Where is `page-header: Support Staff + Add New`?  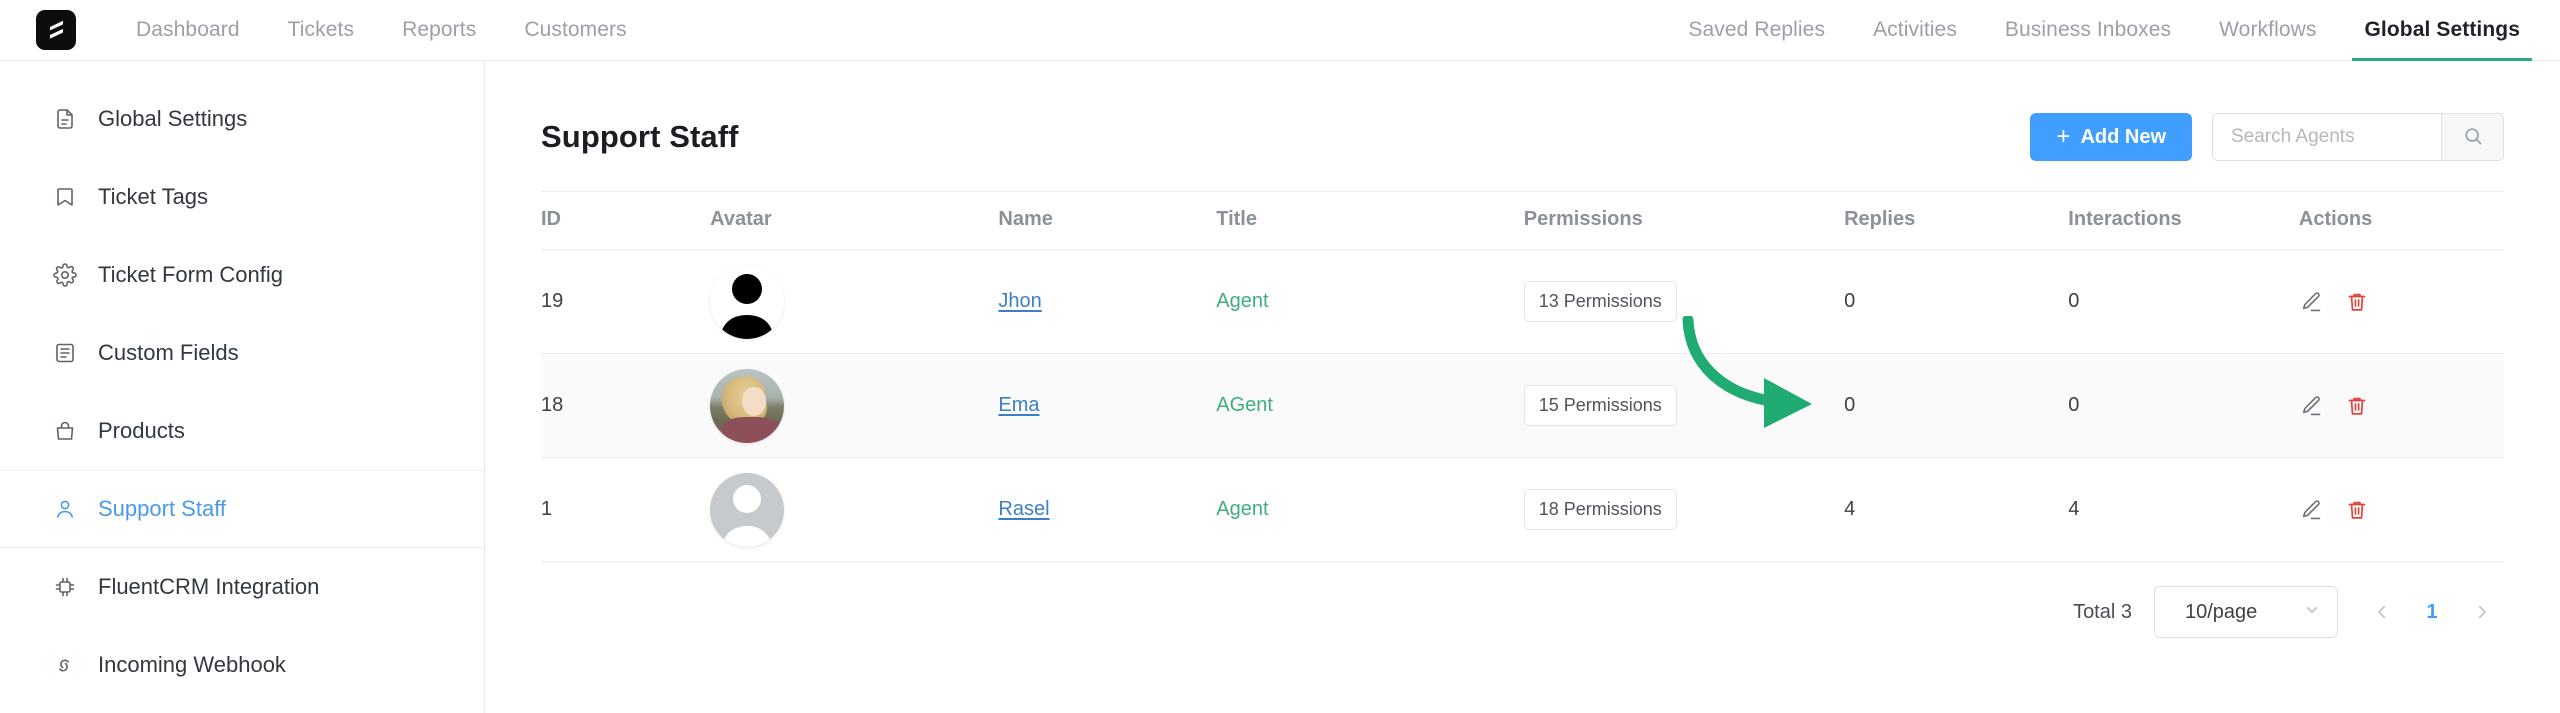 page-header: Support Staff + Add New is located at coordinates (1522, 137).